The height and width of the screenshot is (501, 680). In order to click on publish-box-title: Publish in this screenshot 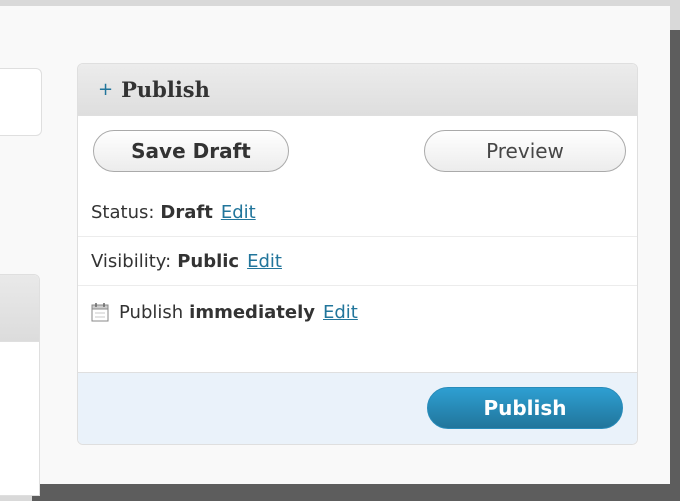, I will do `click(165, 89)`.